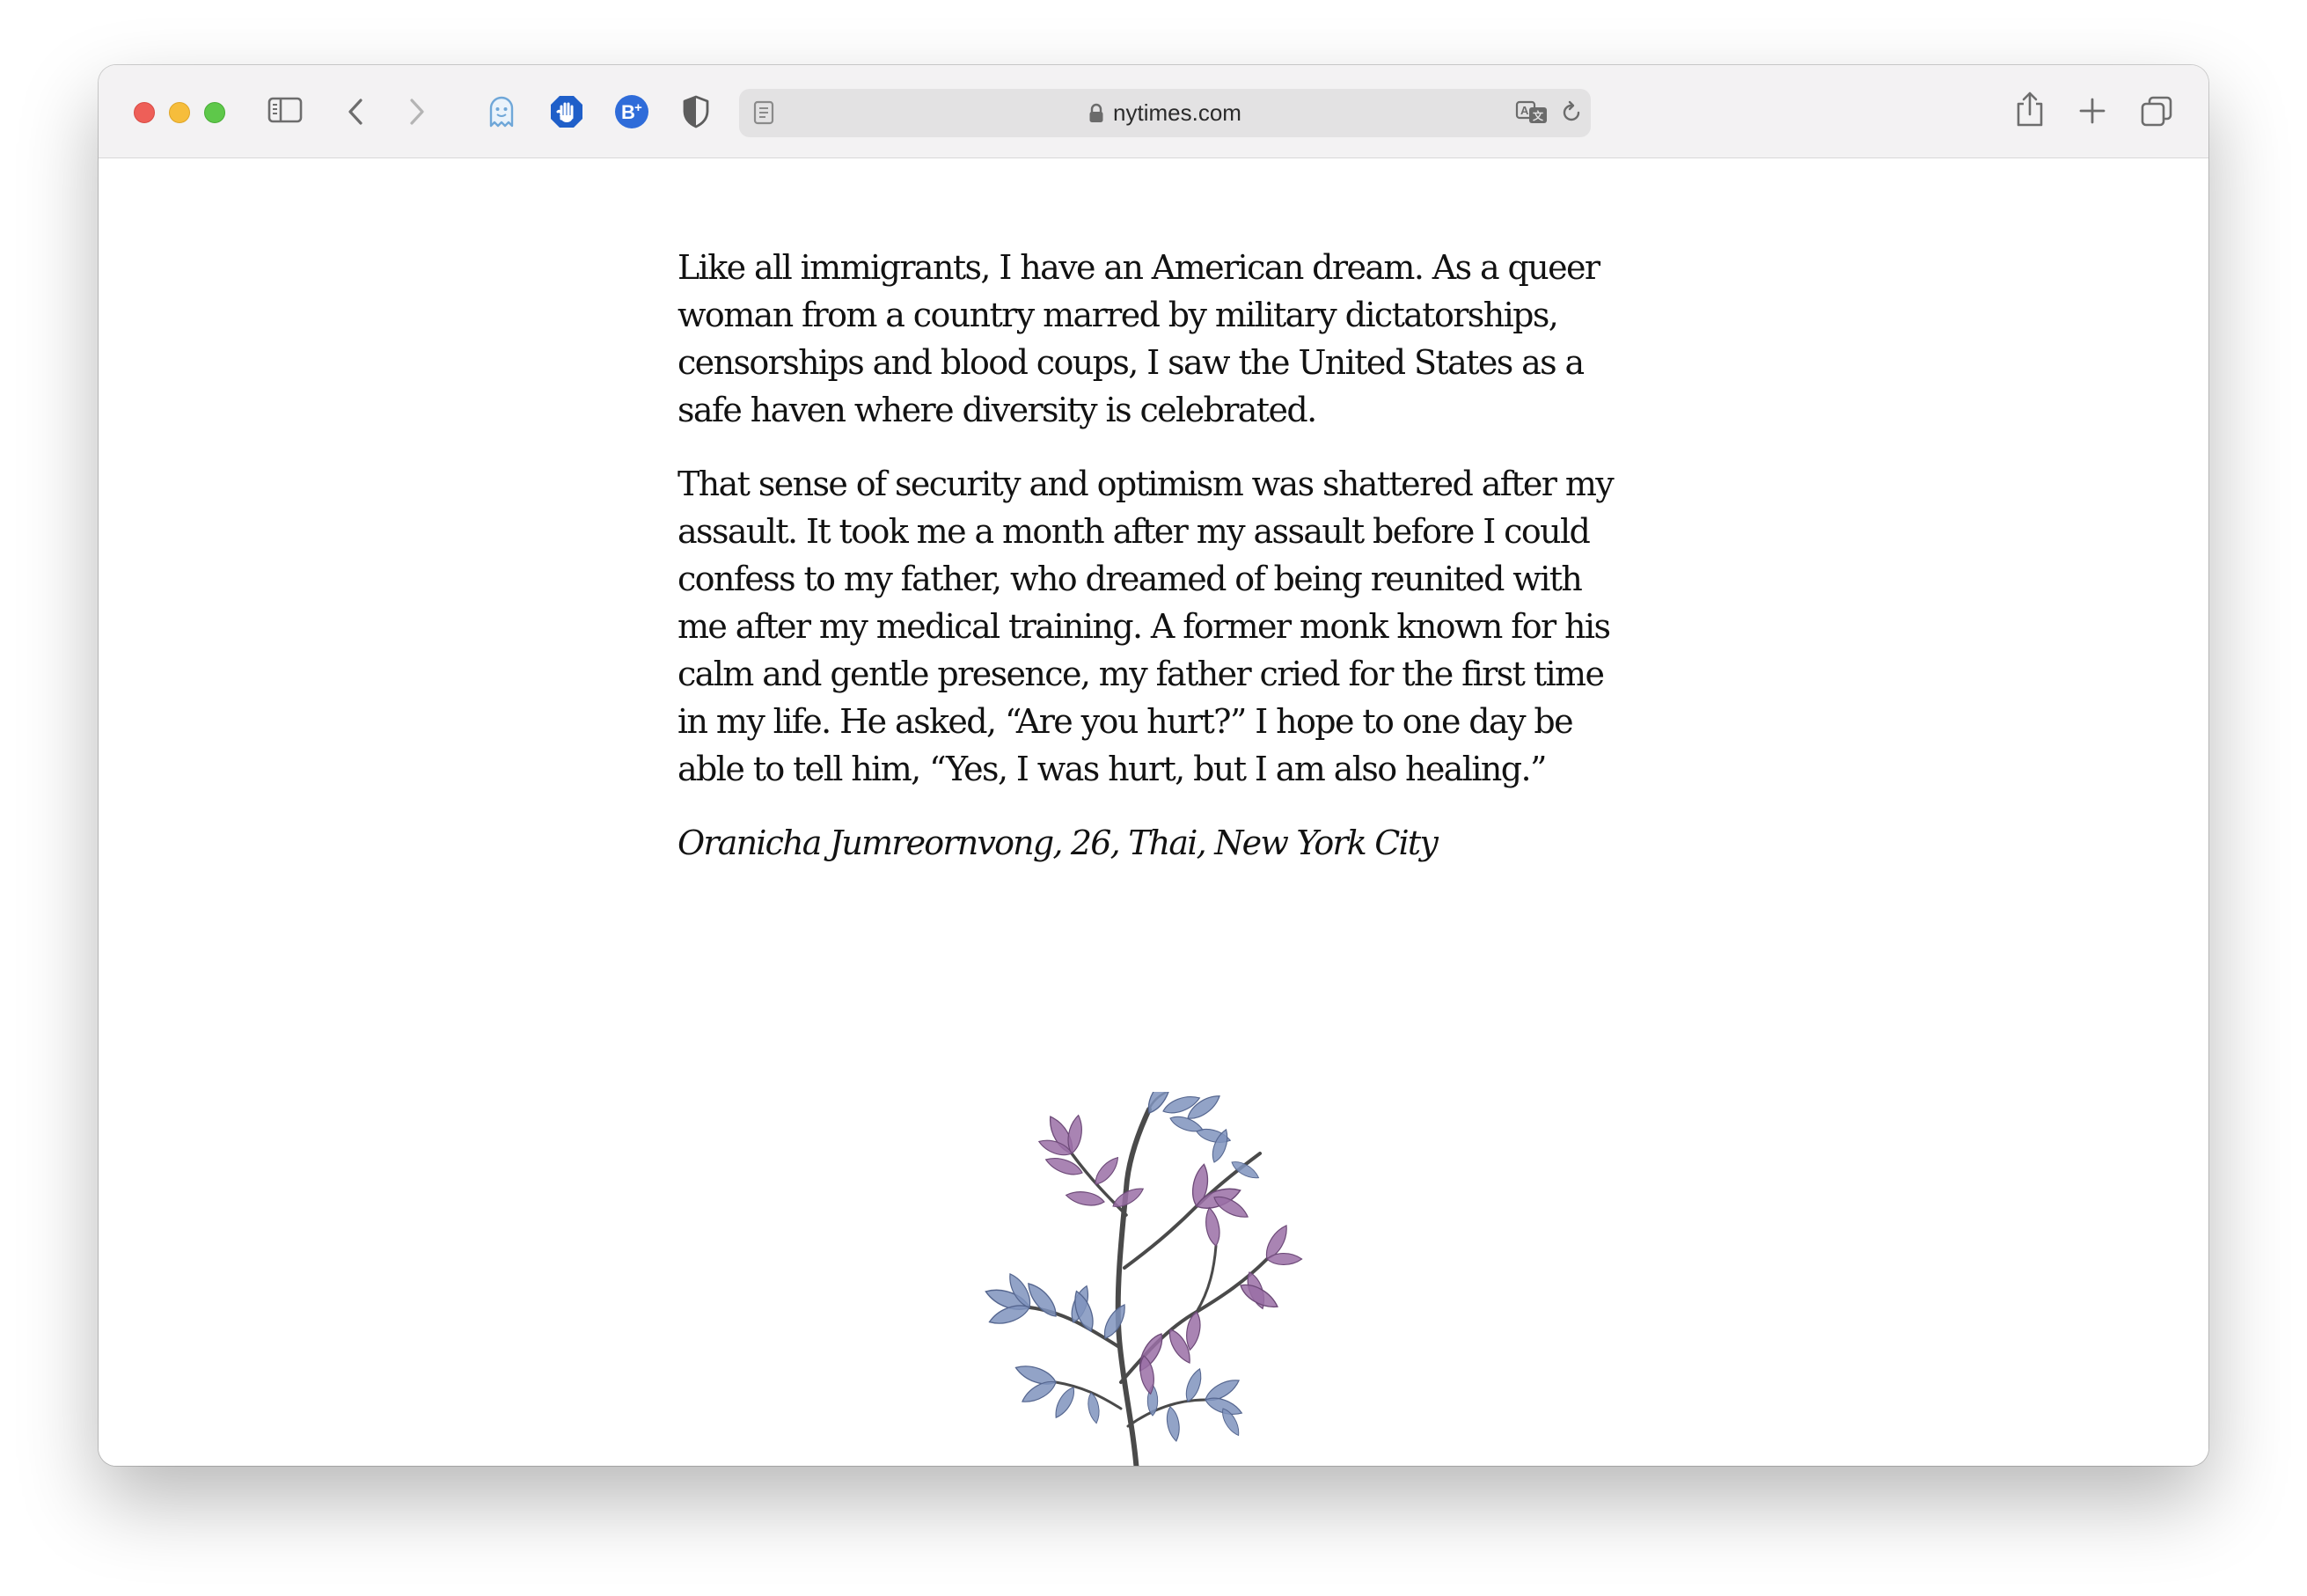  What do you see at coordinates (179, 113) in the screenshot?
I see `minimize-window-button` at bounding box center [179, 113].